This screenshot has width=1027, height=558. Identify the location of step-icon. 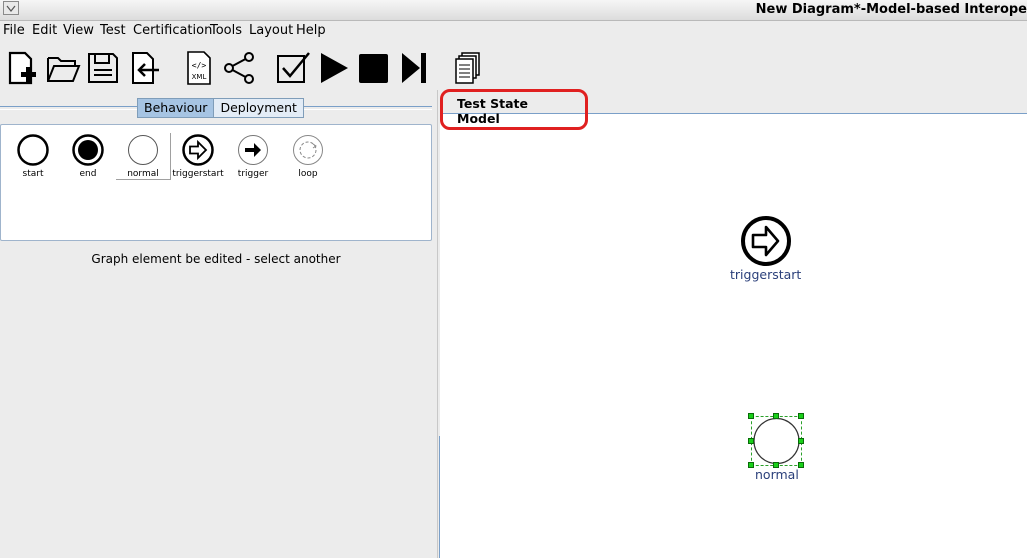
(414, 68).